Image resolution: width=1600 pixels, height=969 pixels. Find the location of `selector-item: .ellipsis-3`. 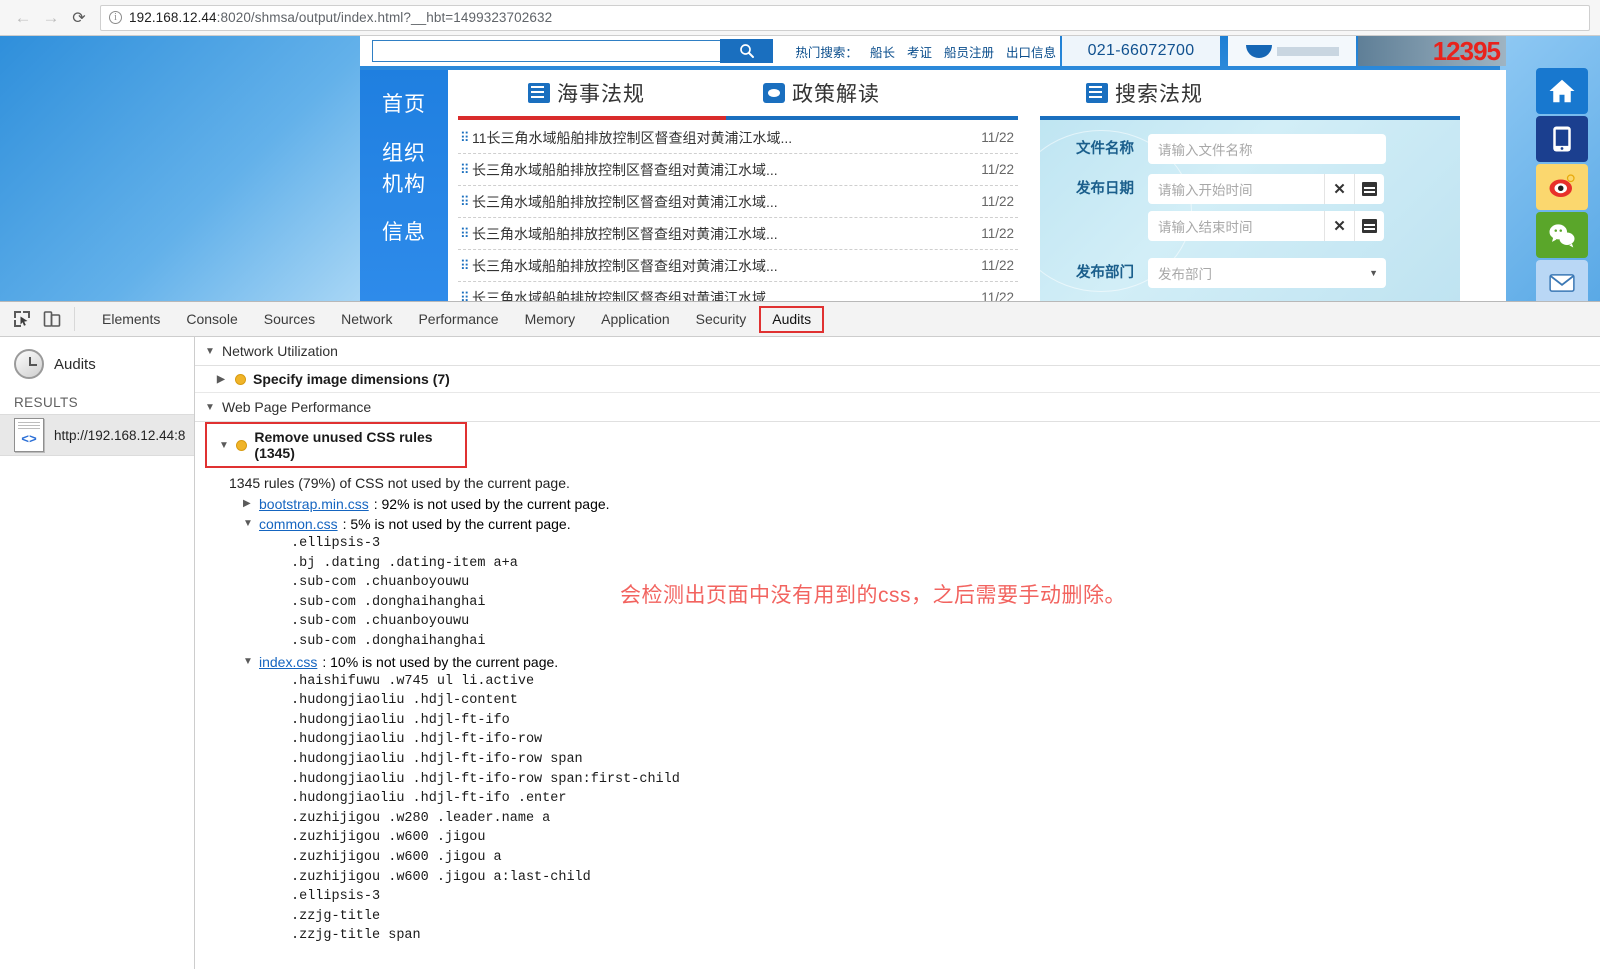

selector-item: .ellipsis-3 is located at coordinates (336, 543).